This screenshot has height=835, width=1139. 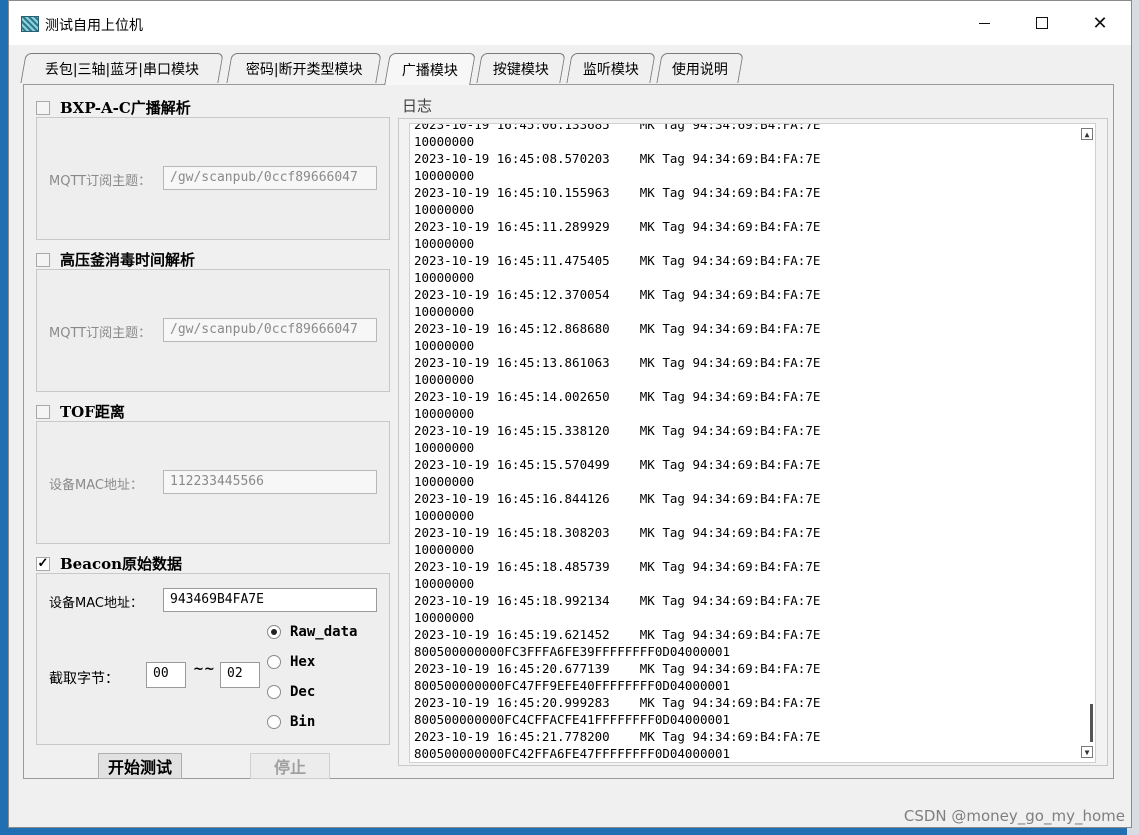 What do you see at coordinates (270, 482) in the screenshot?
I see `tof-mac-input: 112233445566` at bounding box center [270, 482].